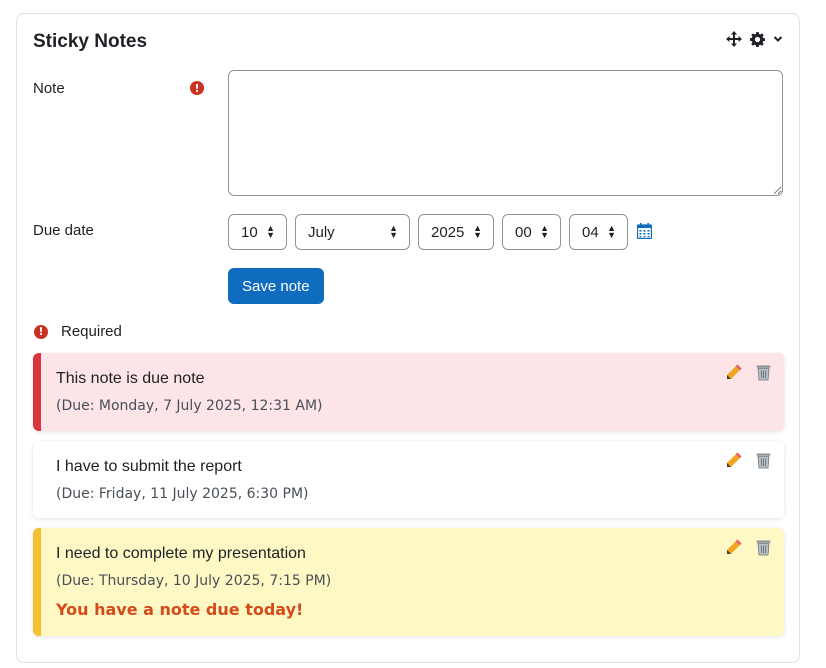  Describe the element at coordinates (90, 41) in the screenshot. I see `block-title: Sticky Notes` at that location.